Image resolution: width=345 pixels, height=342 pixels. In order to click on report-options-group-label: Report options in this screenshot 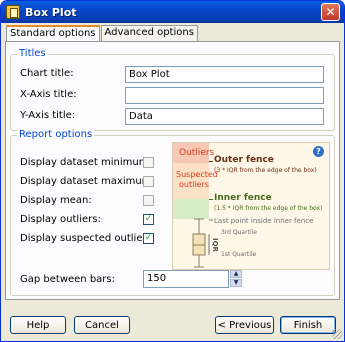, I will do `click(56, 134)`.